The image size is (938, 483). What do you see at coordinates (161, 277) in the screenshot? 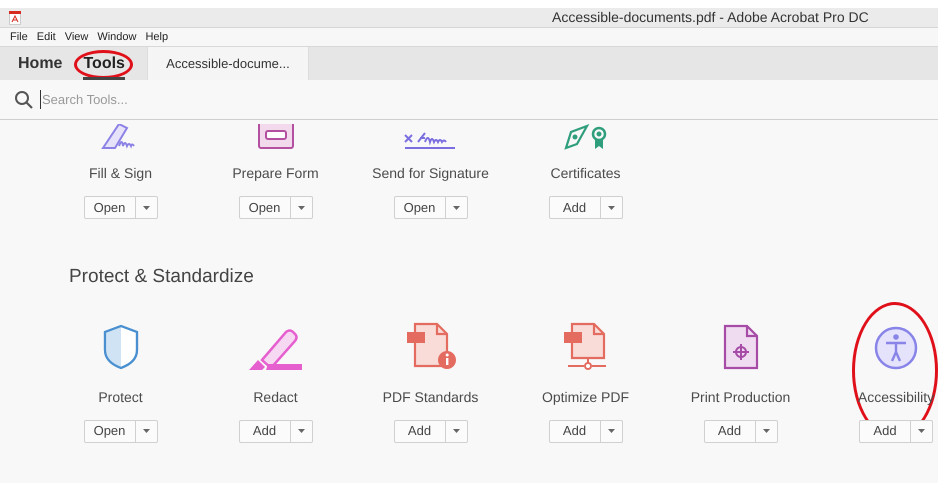
I see `section-heading: Protect & Standardize` at bounding box center [161, 277].